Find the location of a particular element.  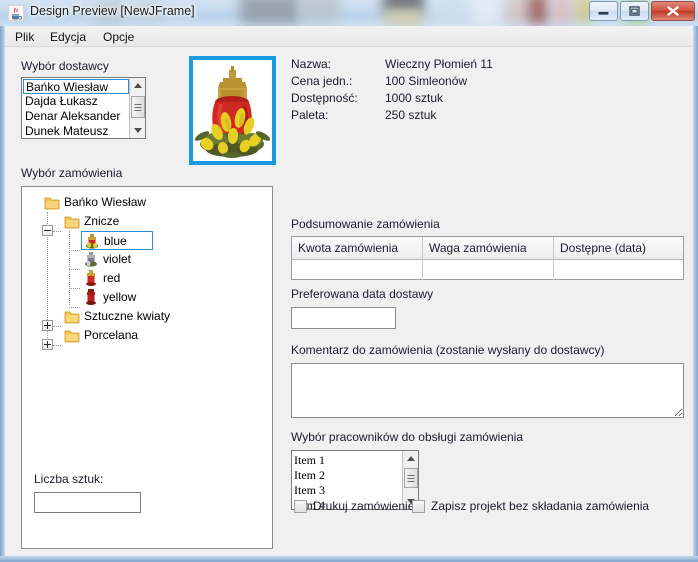

product-image is located at coordinates (232, 110).